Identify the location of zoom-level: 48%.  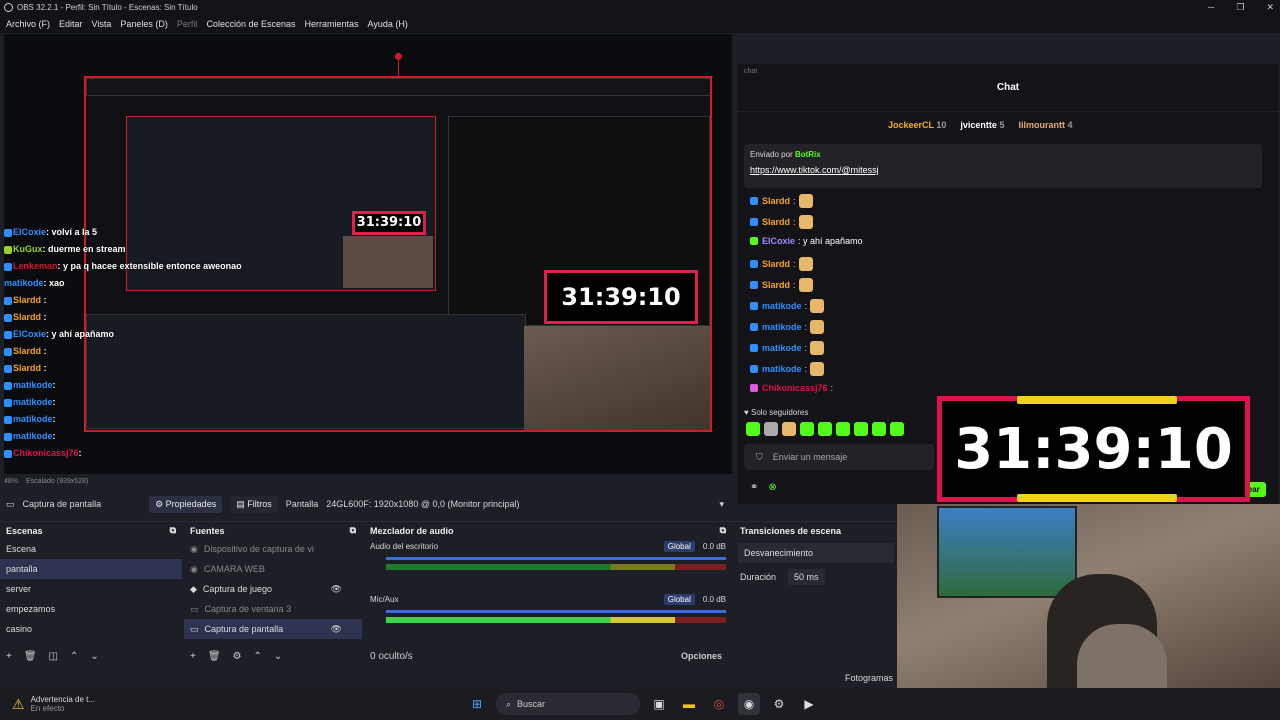
(11, 481).